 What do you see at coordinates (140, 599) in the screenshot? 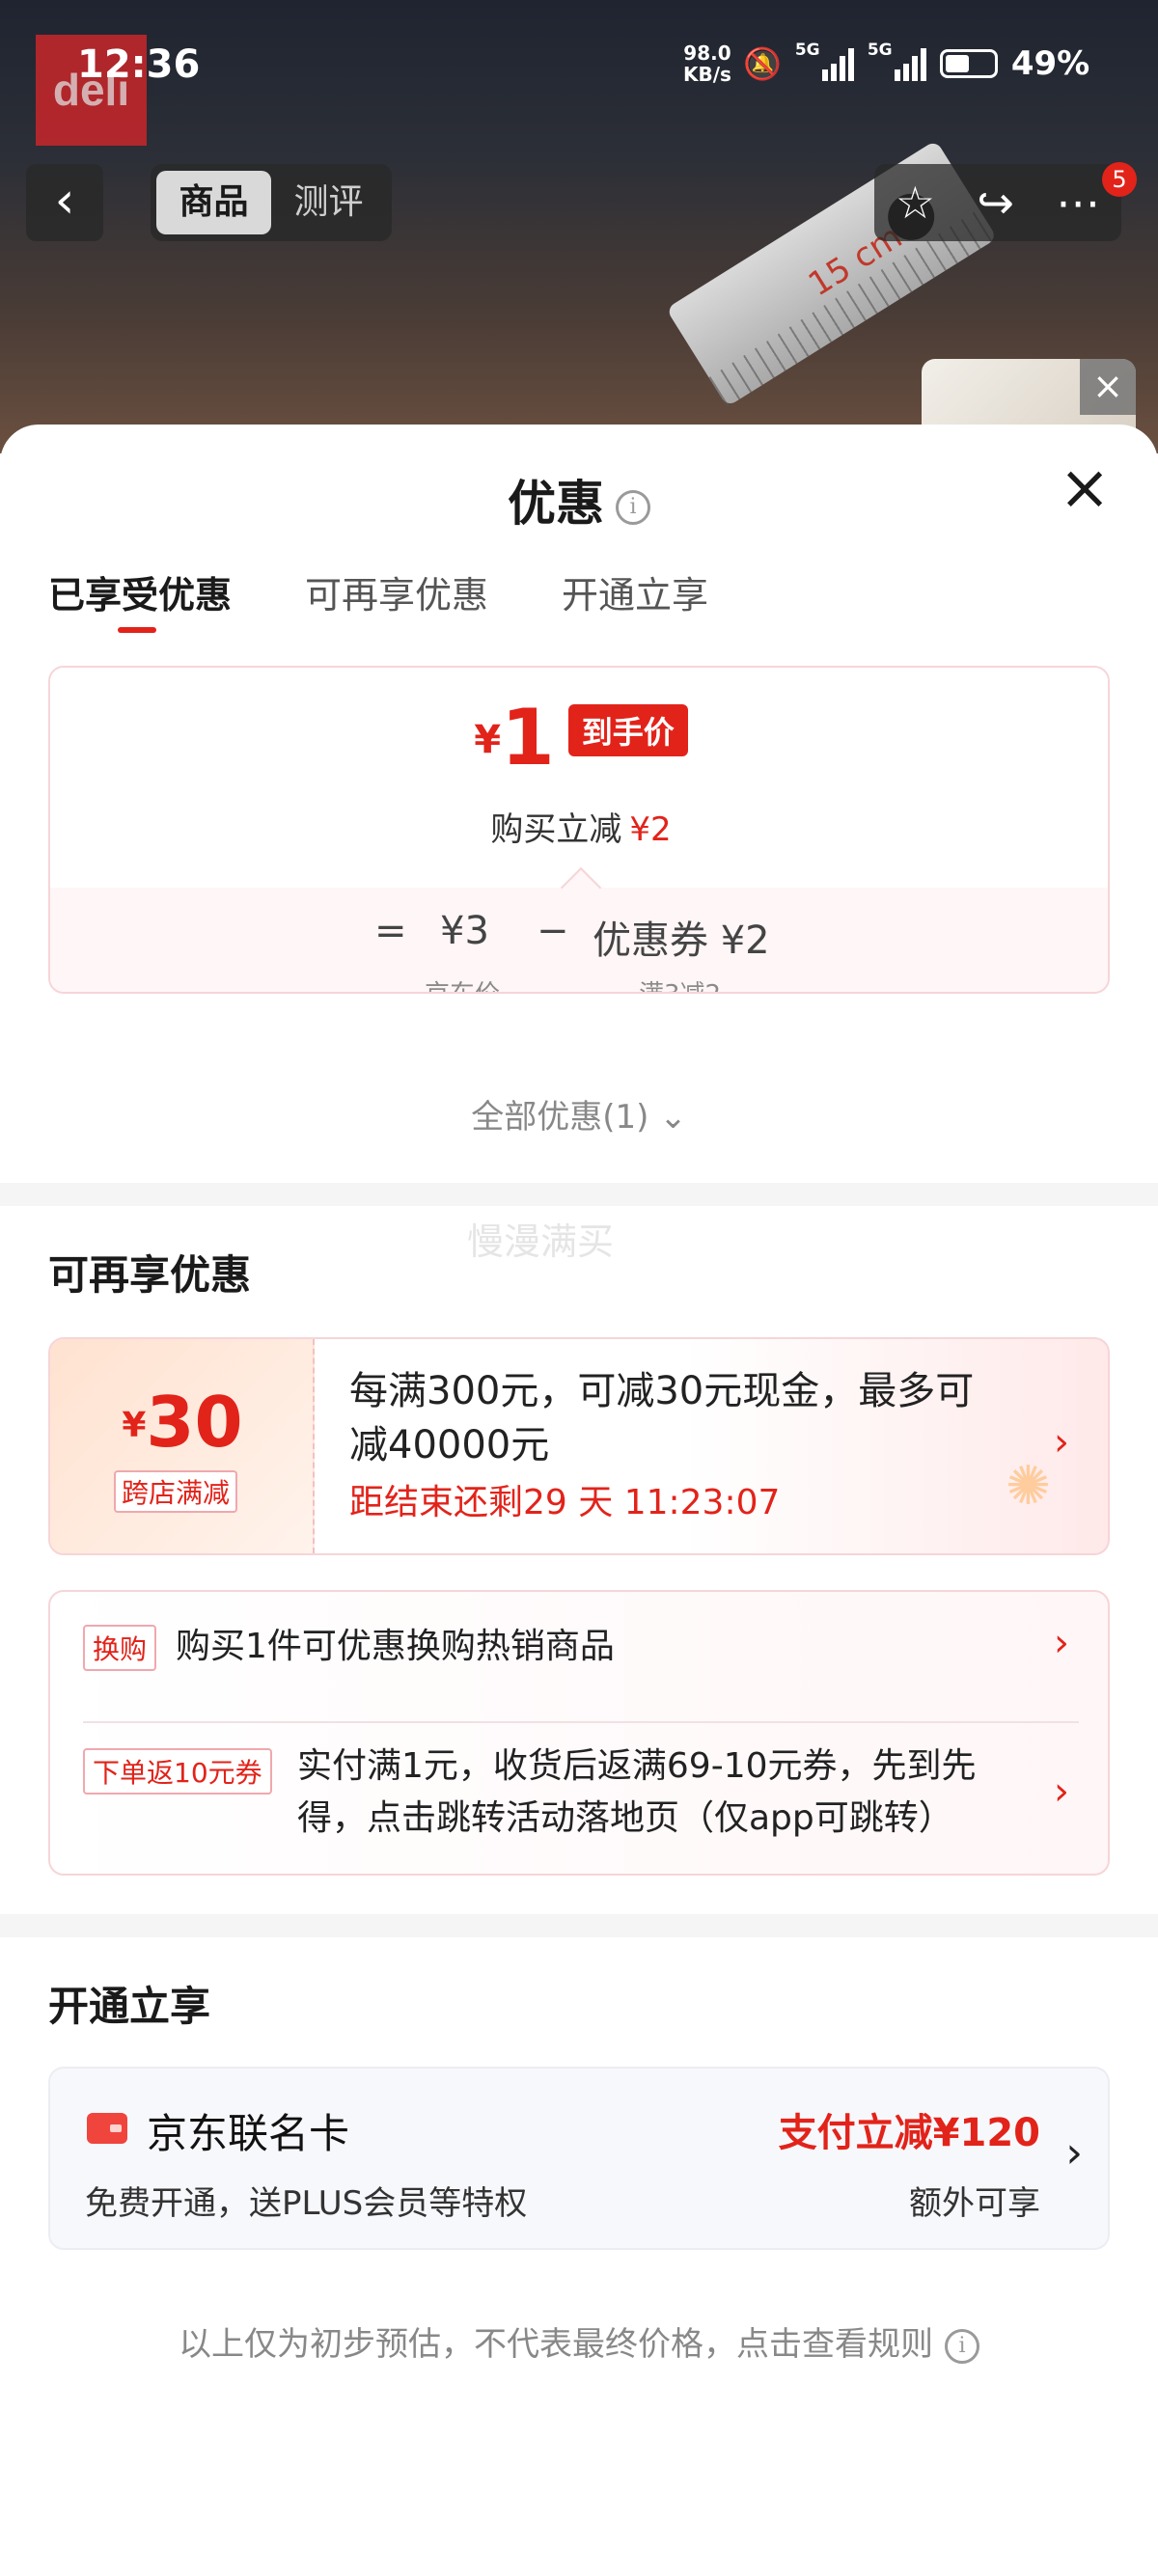
I see `tab-enjoyed: 已享受优惠` at bounding box center [140, 599].